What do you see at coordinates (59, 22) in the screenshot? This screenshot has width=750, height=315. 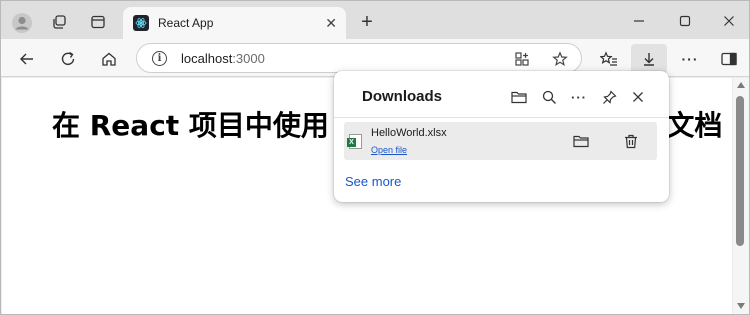 I see `workspaces-icon` at bounding box center [59, 22].